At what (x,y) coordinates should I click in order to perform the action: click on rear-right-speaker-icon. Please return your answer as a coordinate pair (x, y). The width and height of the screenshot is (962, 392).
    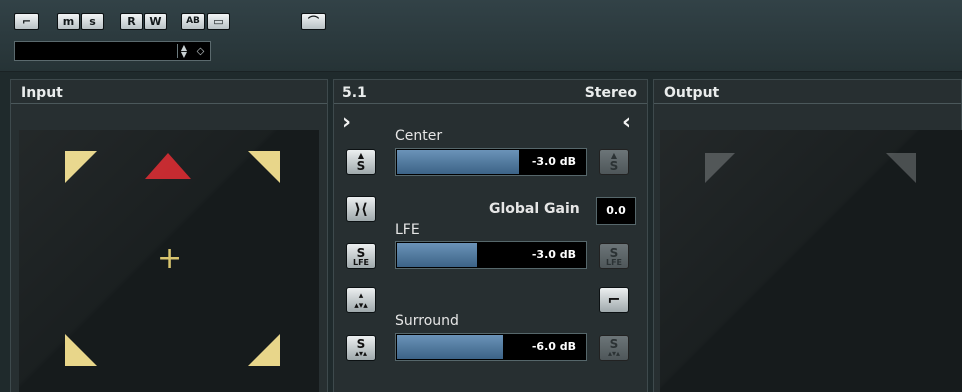
    Looking at the image, I should click on (264, 350).